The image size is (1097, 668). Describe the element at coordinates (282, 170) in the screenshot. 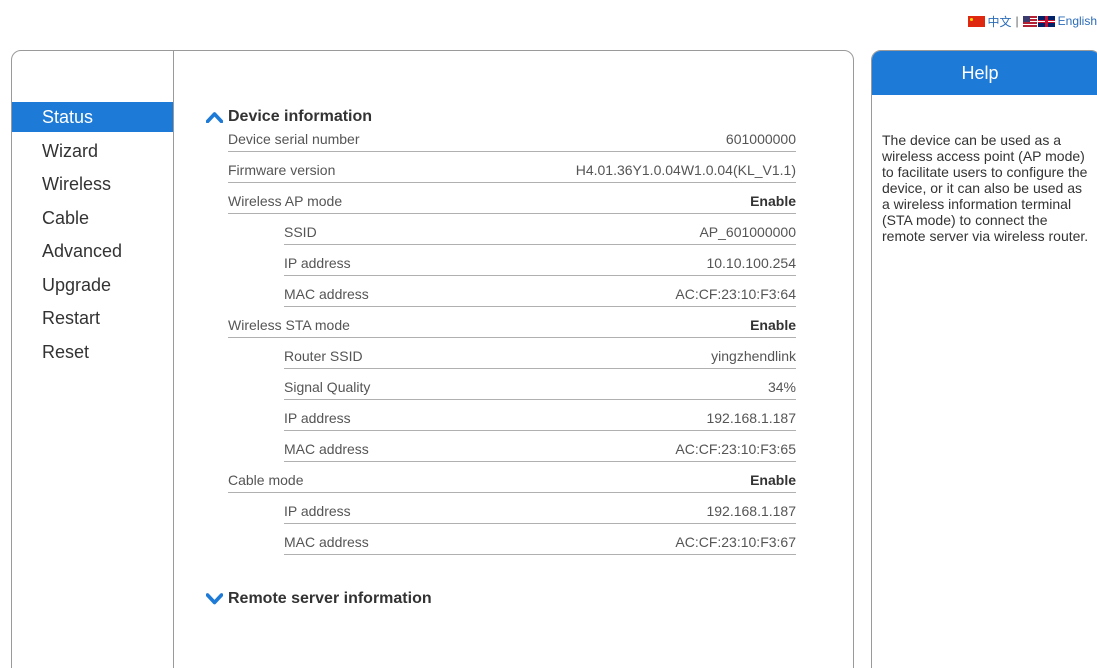

I see `info-label: Firmware version` at that location.